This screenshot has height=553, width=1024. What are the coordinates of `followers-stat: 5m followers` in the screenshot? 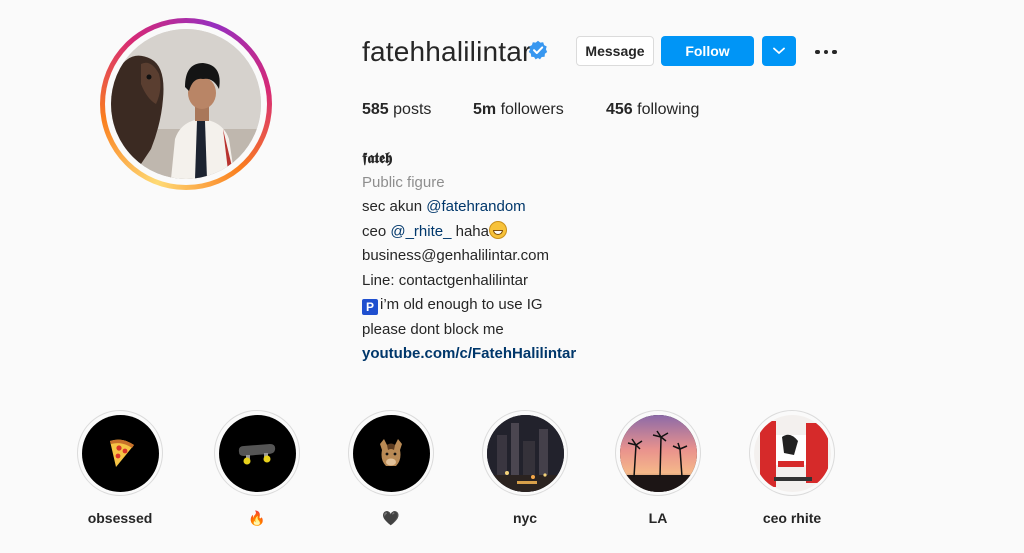 It's located at (518, 110).